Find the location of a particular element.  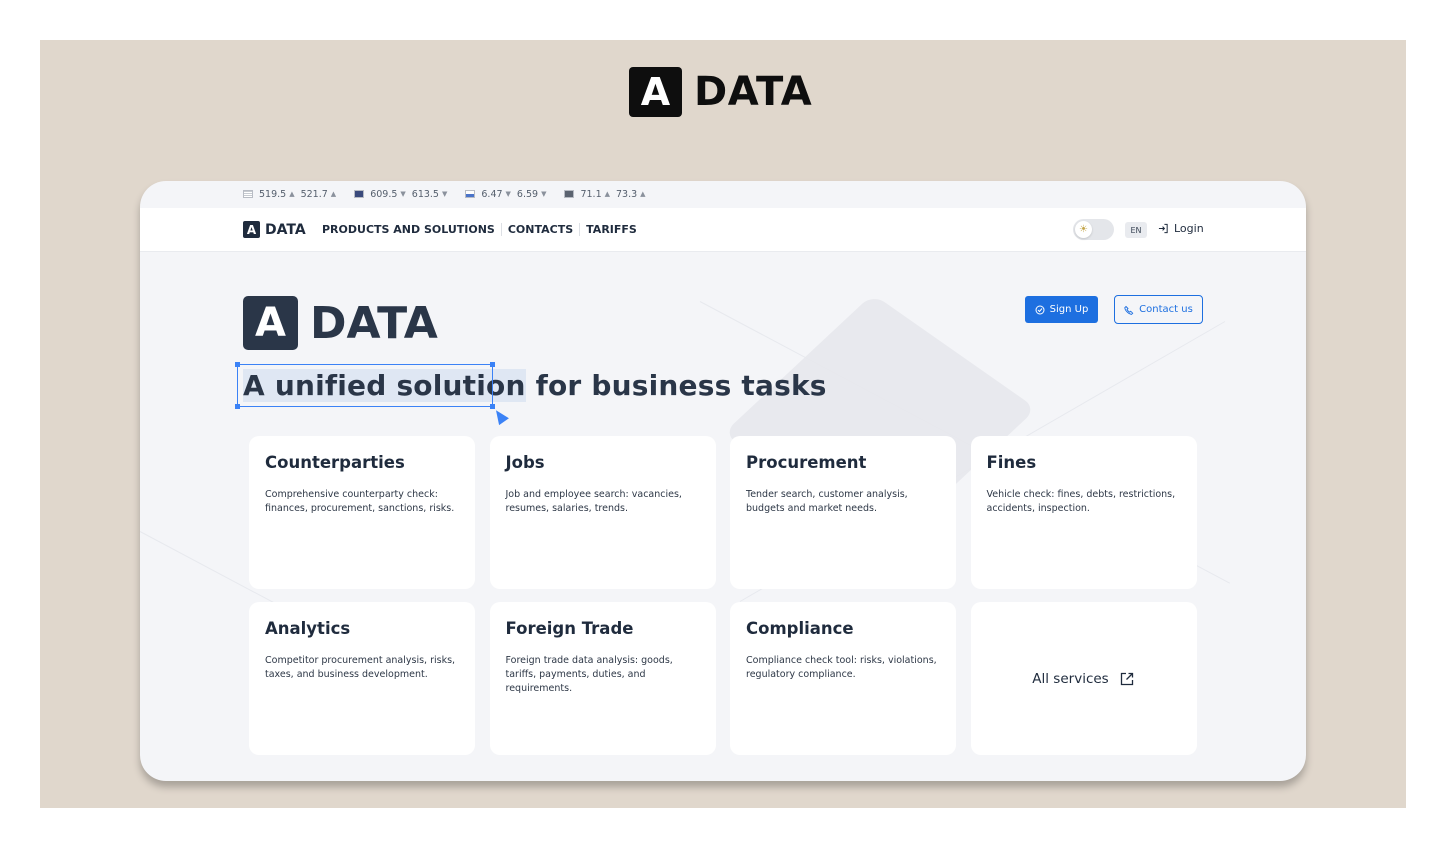

hero-headline: A unified solution for business tasks is located at coordinates (535, 385).